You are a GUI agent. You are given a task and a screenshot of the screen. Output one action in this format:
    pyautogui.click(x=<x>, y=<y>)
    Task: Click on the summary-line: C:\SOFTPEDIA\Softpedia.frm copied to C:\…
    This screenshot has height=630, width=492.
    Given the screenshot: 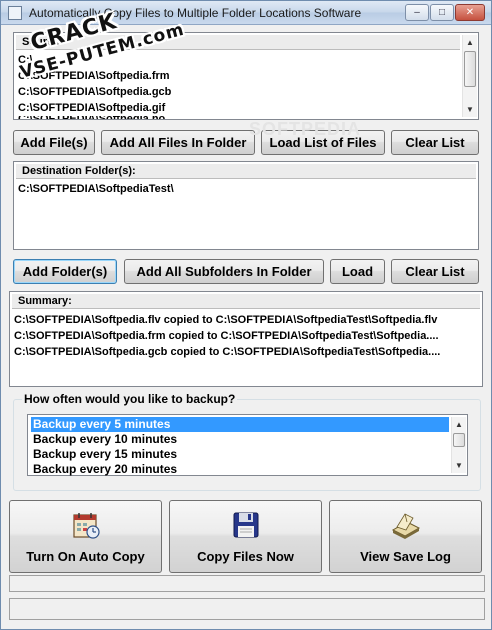 What is the action you would take?
    pyautogui.click(x=226, y=336)
    